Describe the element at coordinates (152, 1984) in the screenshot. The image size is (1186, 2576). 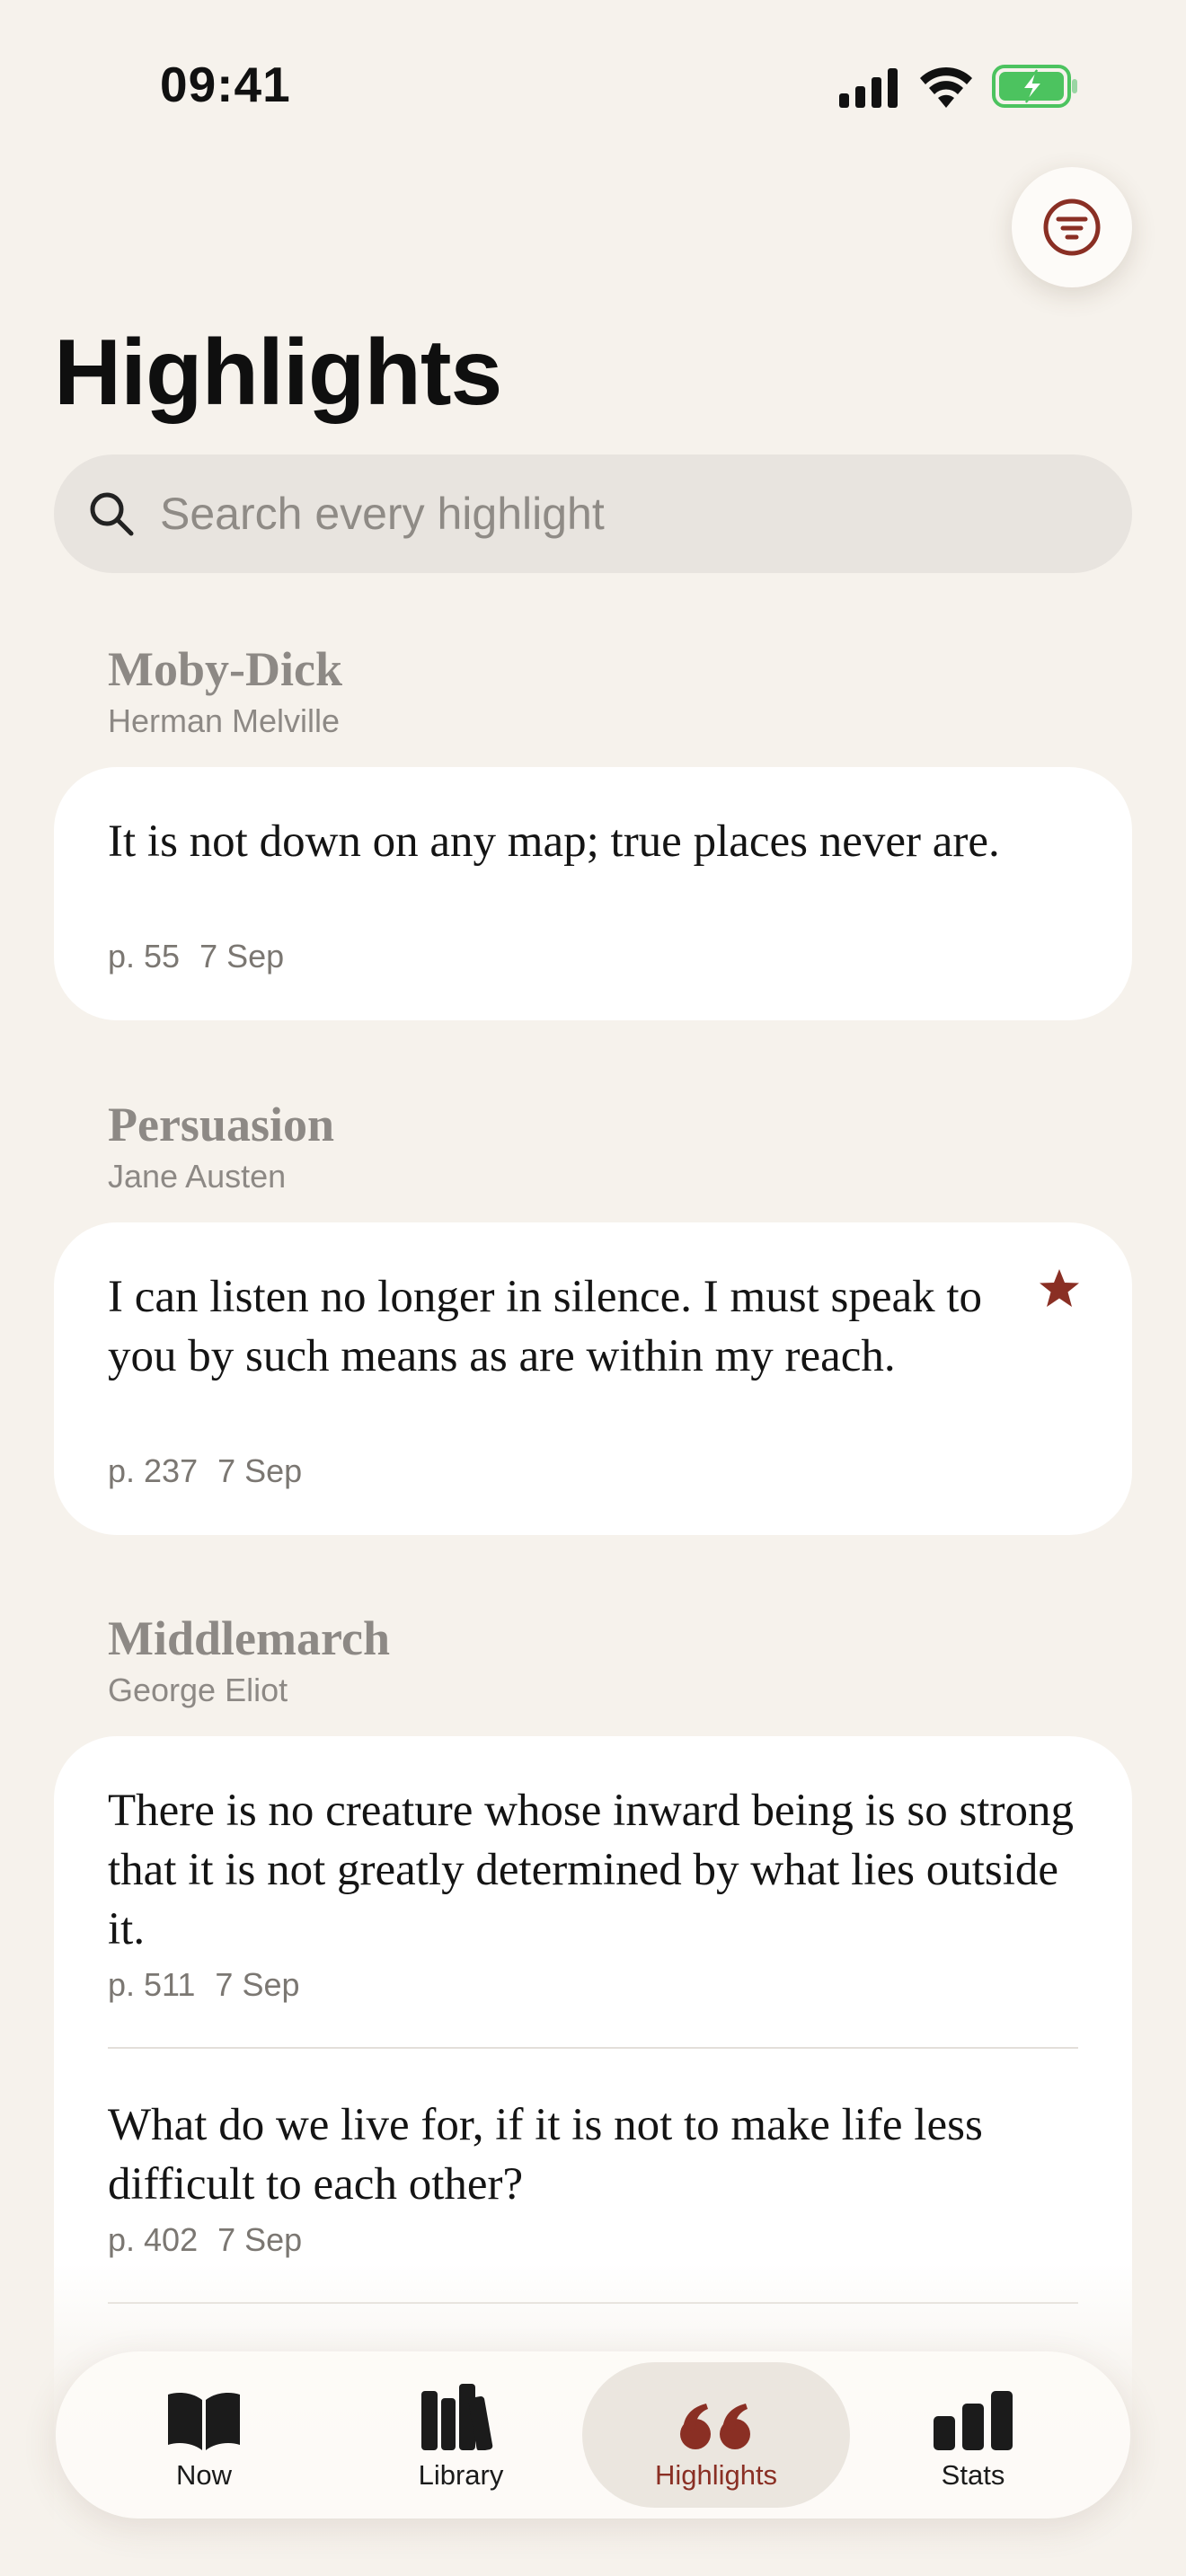
I see `highlight-page: p. 511` at that location.